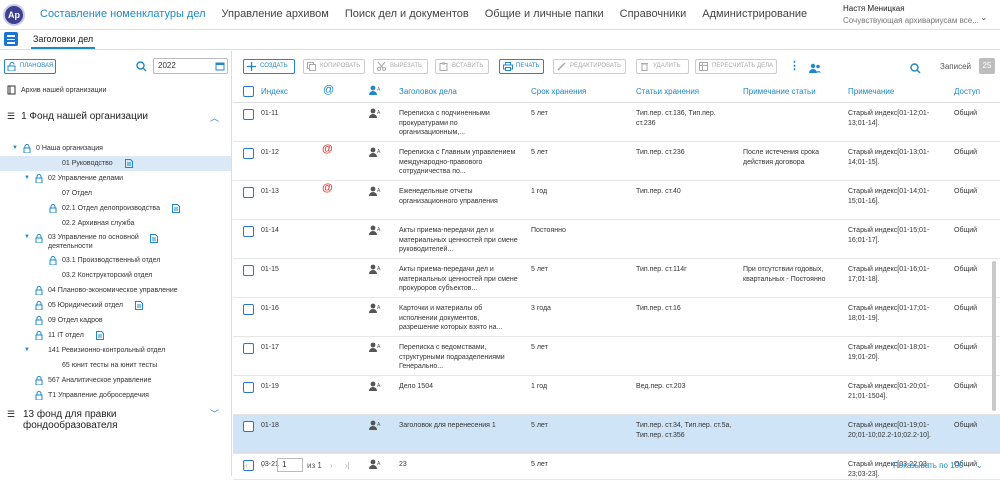 The height and width of the screenshot is (480, 1000). What do you see at coordinates (85, 116) in the screenshot?
I see `fond-label: 1 Фонд нашей организации` at bounding box center [85, 116].